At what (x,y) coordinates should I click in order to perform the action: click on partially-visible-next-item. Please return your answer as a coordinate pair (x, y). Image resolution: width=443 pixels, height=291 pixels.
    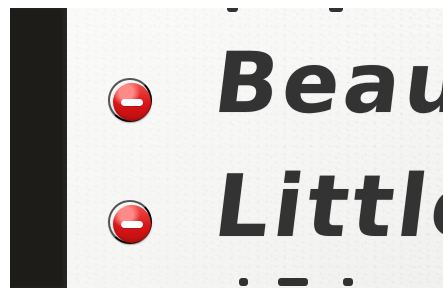
    Looking at the image, I should click on (306, 283).